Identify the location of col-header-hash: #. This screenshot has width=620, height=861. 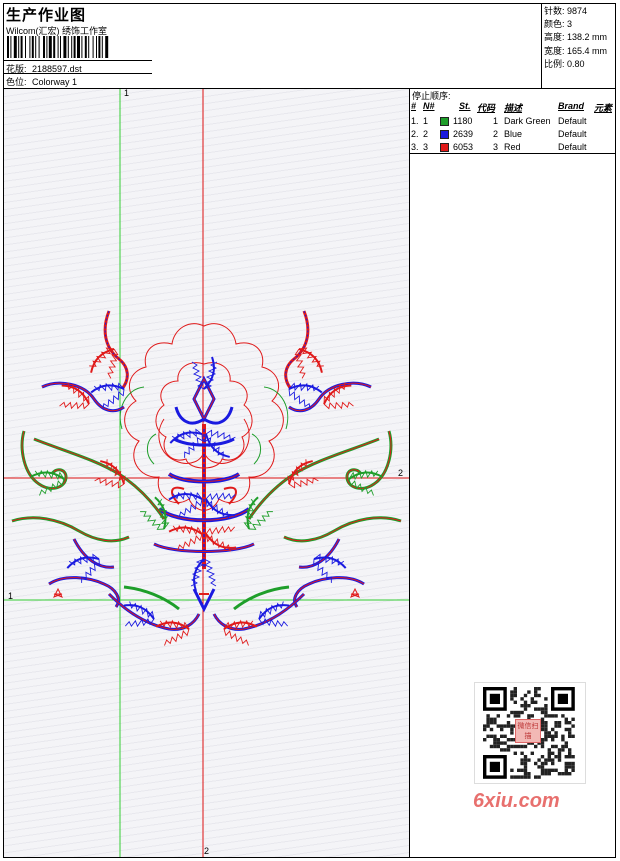
(414, 106).